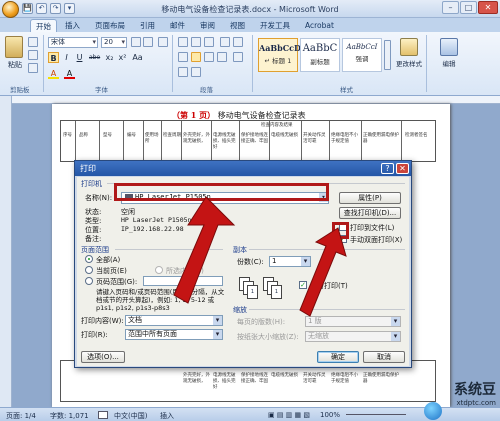 The width and height of the screenshot is (500, 421). Describe the element at coordinates (362, 59) in the screenshot. I see `style-name: 强调` at that location.